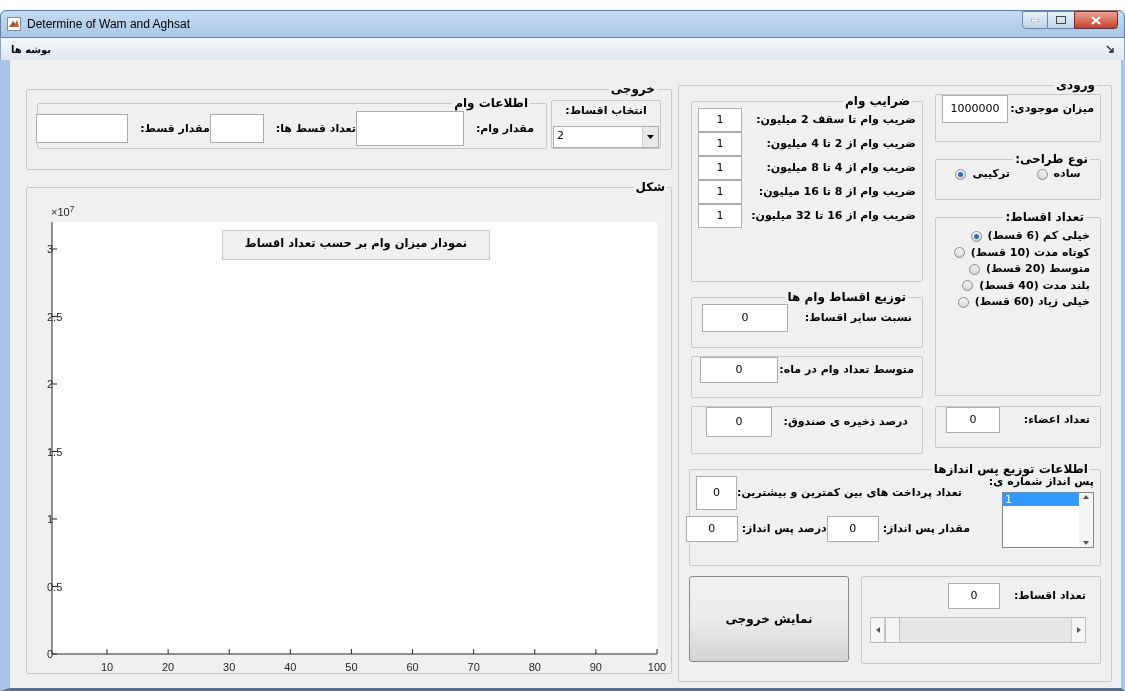 This screenshot has width=1125, height=691. Describe the element at coordinates (1035, 20) in the screenshot. I see `minimize-icon` at that location.